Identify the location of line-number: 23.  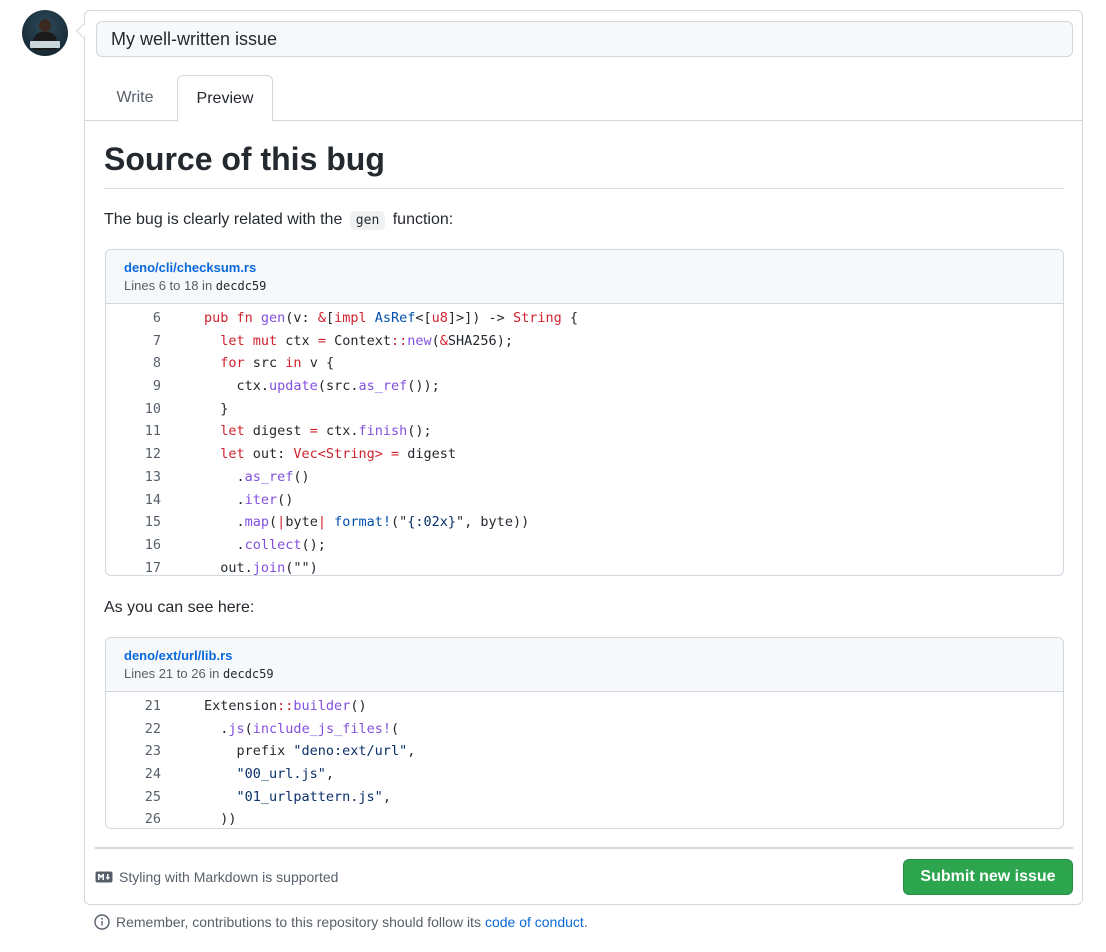
(141, 751).